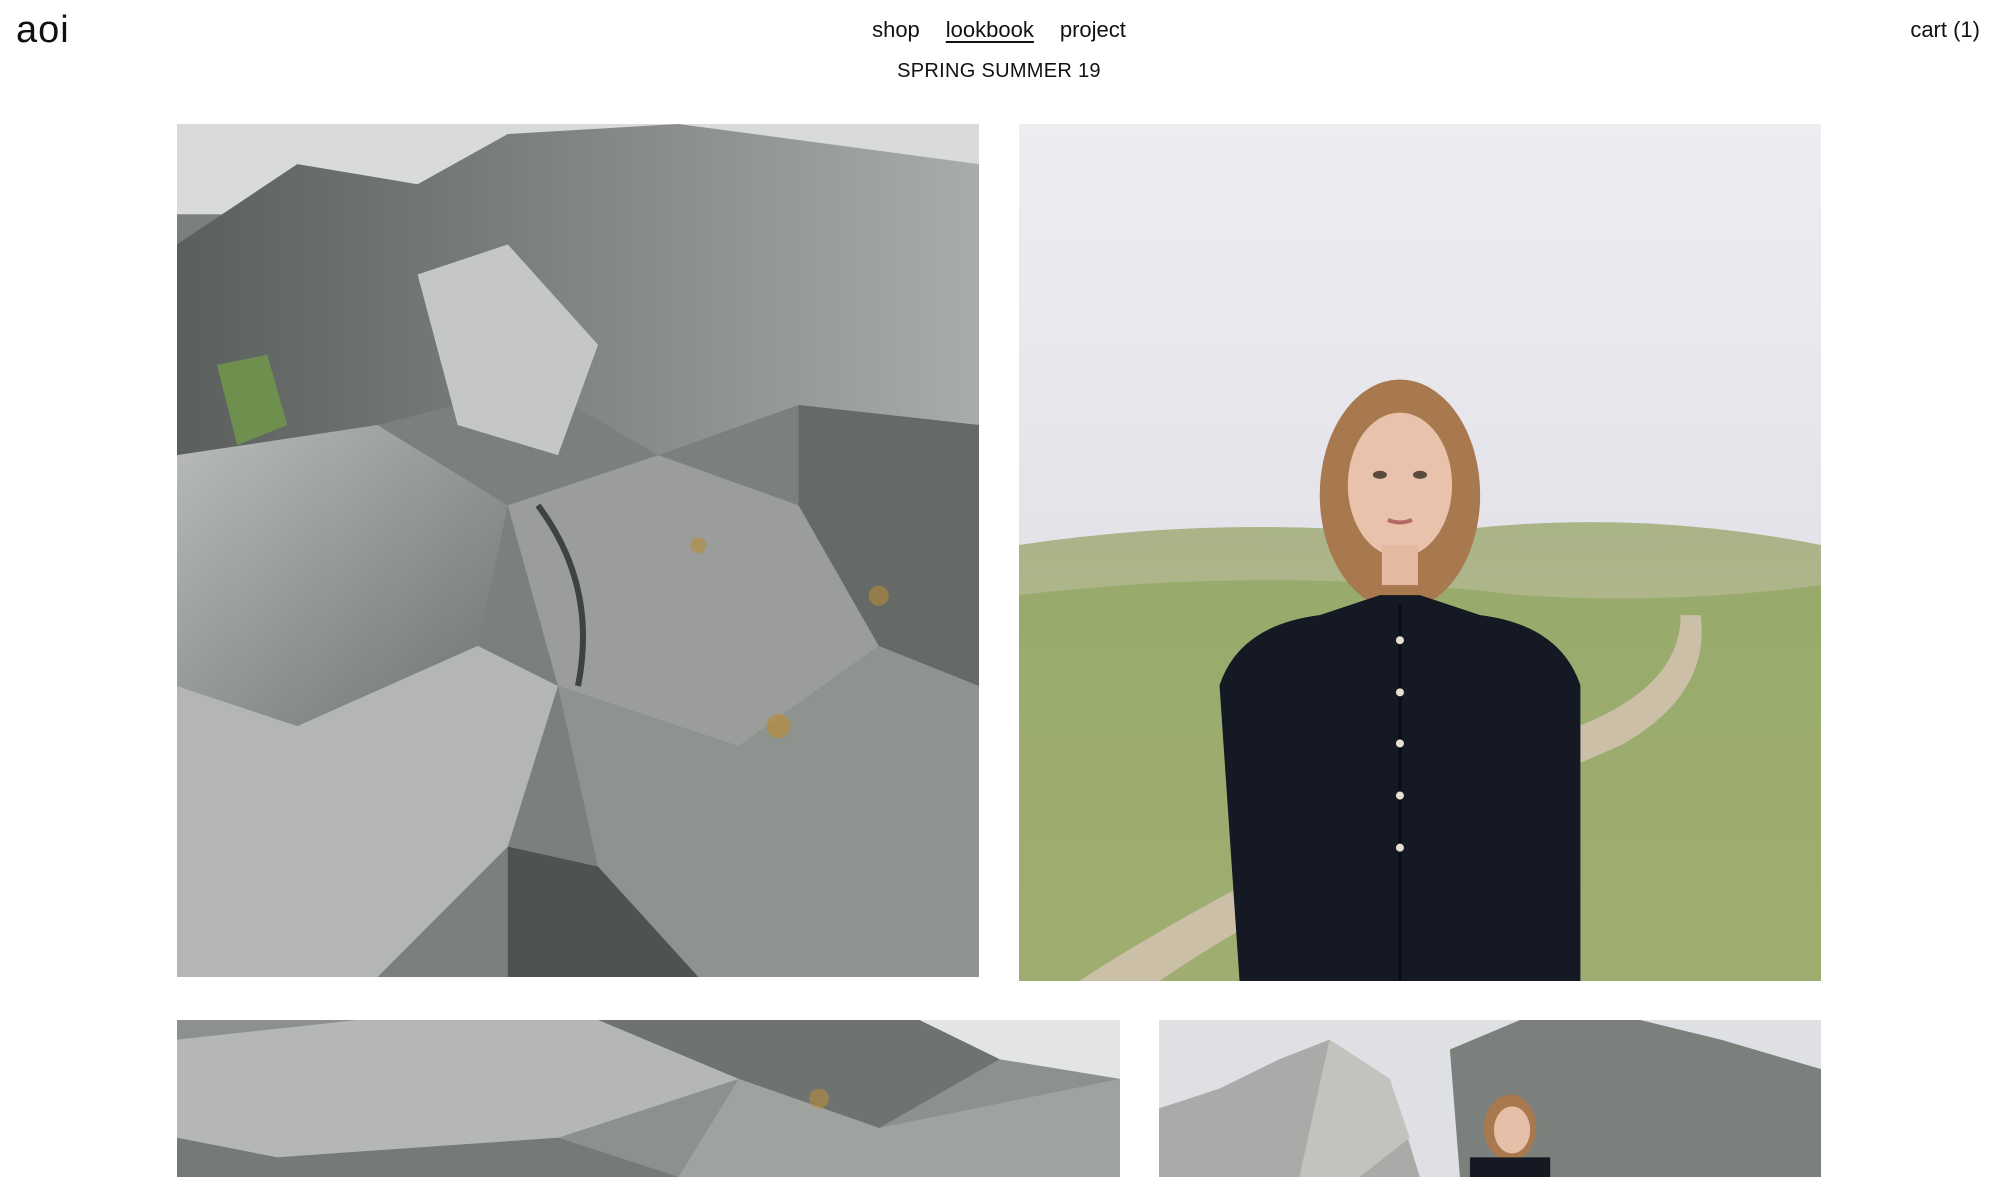 This screenshot has height=1177, width=1998. Describe the element at coordinates (1945, 30) in the screenshot. I see `cart-link: cart (1)` at that location.